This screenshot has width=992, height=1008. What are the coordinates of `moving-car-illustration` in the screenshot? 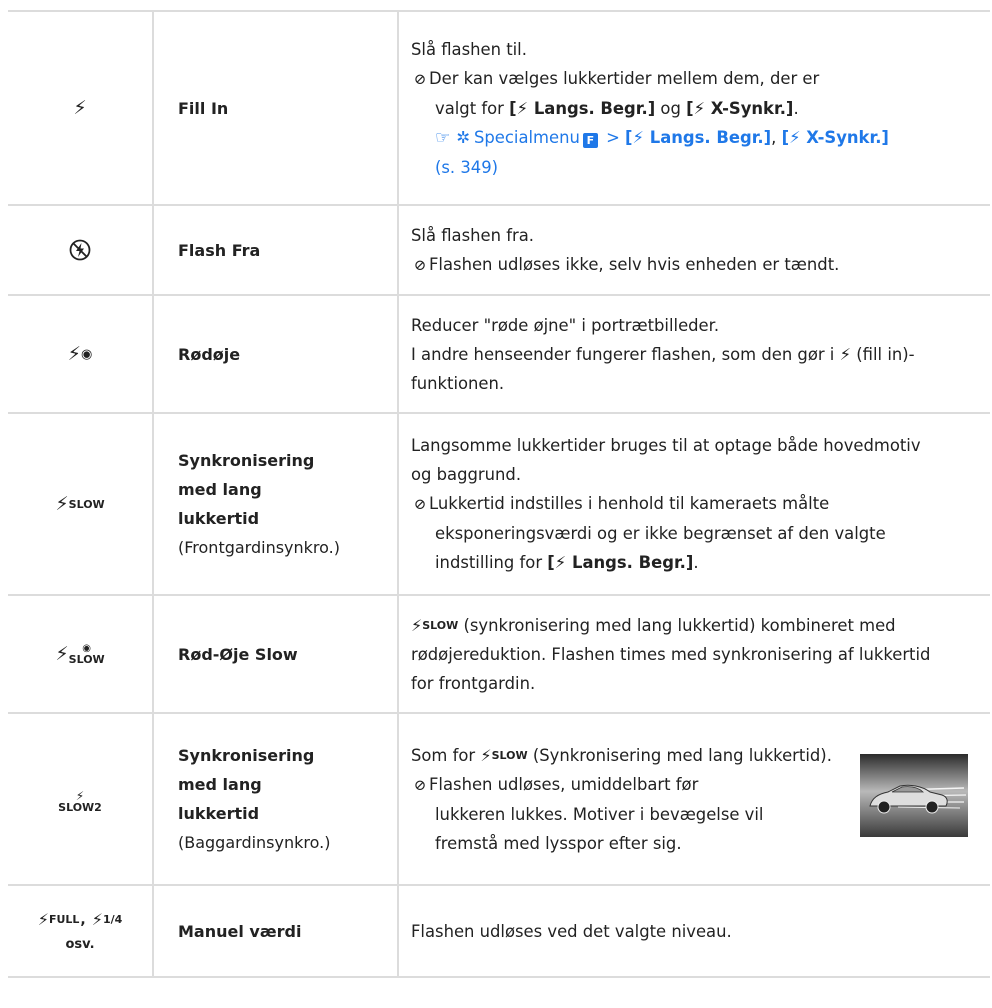 It's located at (914, 795).